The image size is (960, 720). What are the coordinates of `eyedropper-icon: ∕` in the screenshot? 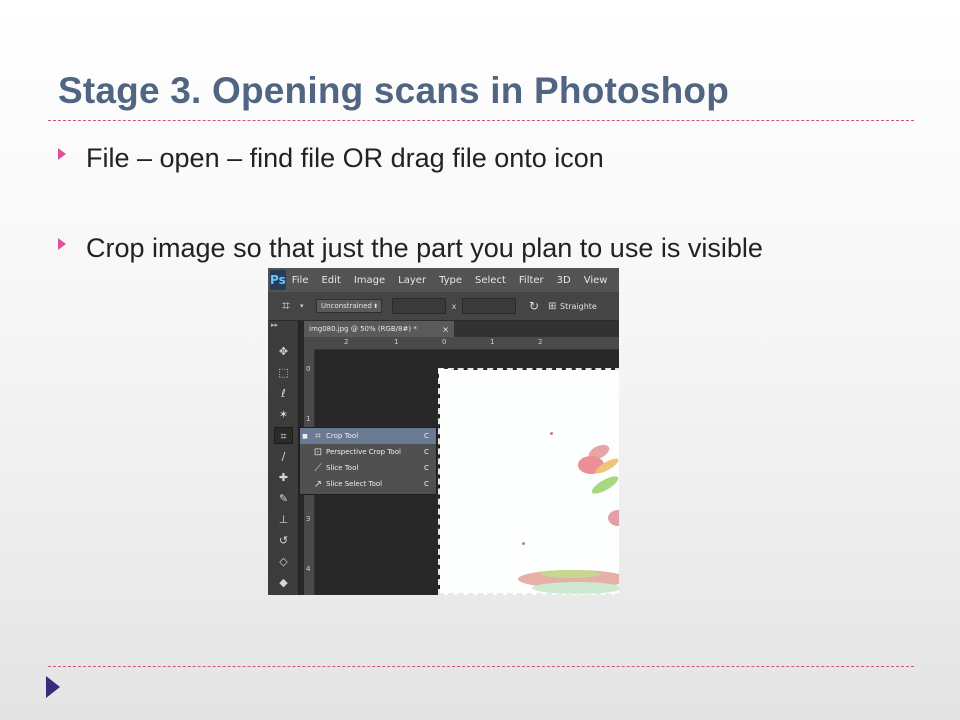 It's located at (283, 456).